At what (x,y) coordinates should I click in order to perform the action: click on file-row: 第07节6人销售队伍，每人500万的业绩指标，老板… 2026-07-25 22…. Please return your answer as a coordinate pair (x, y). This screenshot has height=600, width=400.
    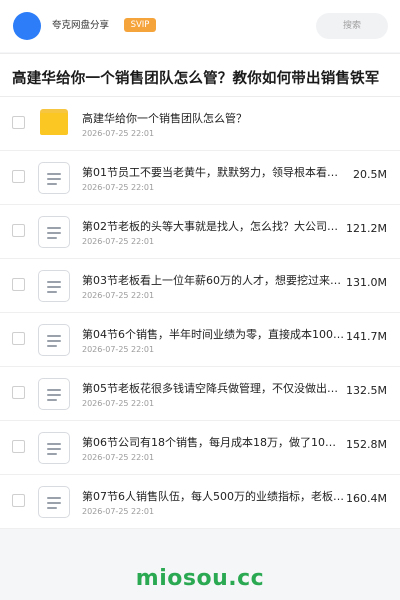
    Looking at the image, I should click on (200, 502).